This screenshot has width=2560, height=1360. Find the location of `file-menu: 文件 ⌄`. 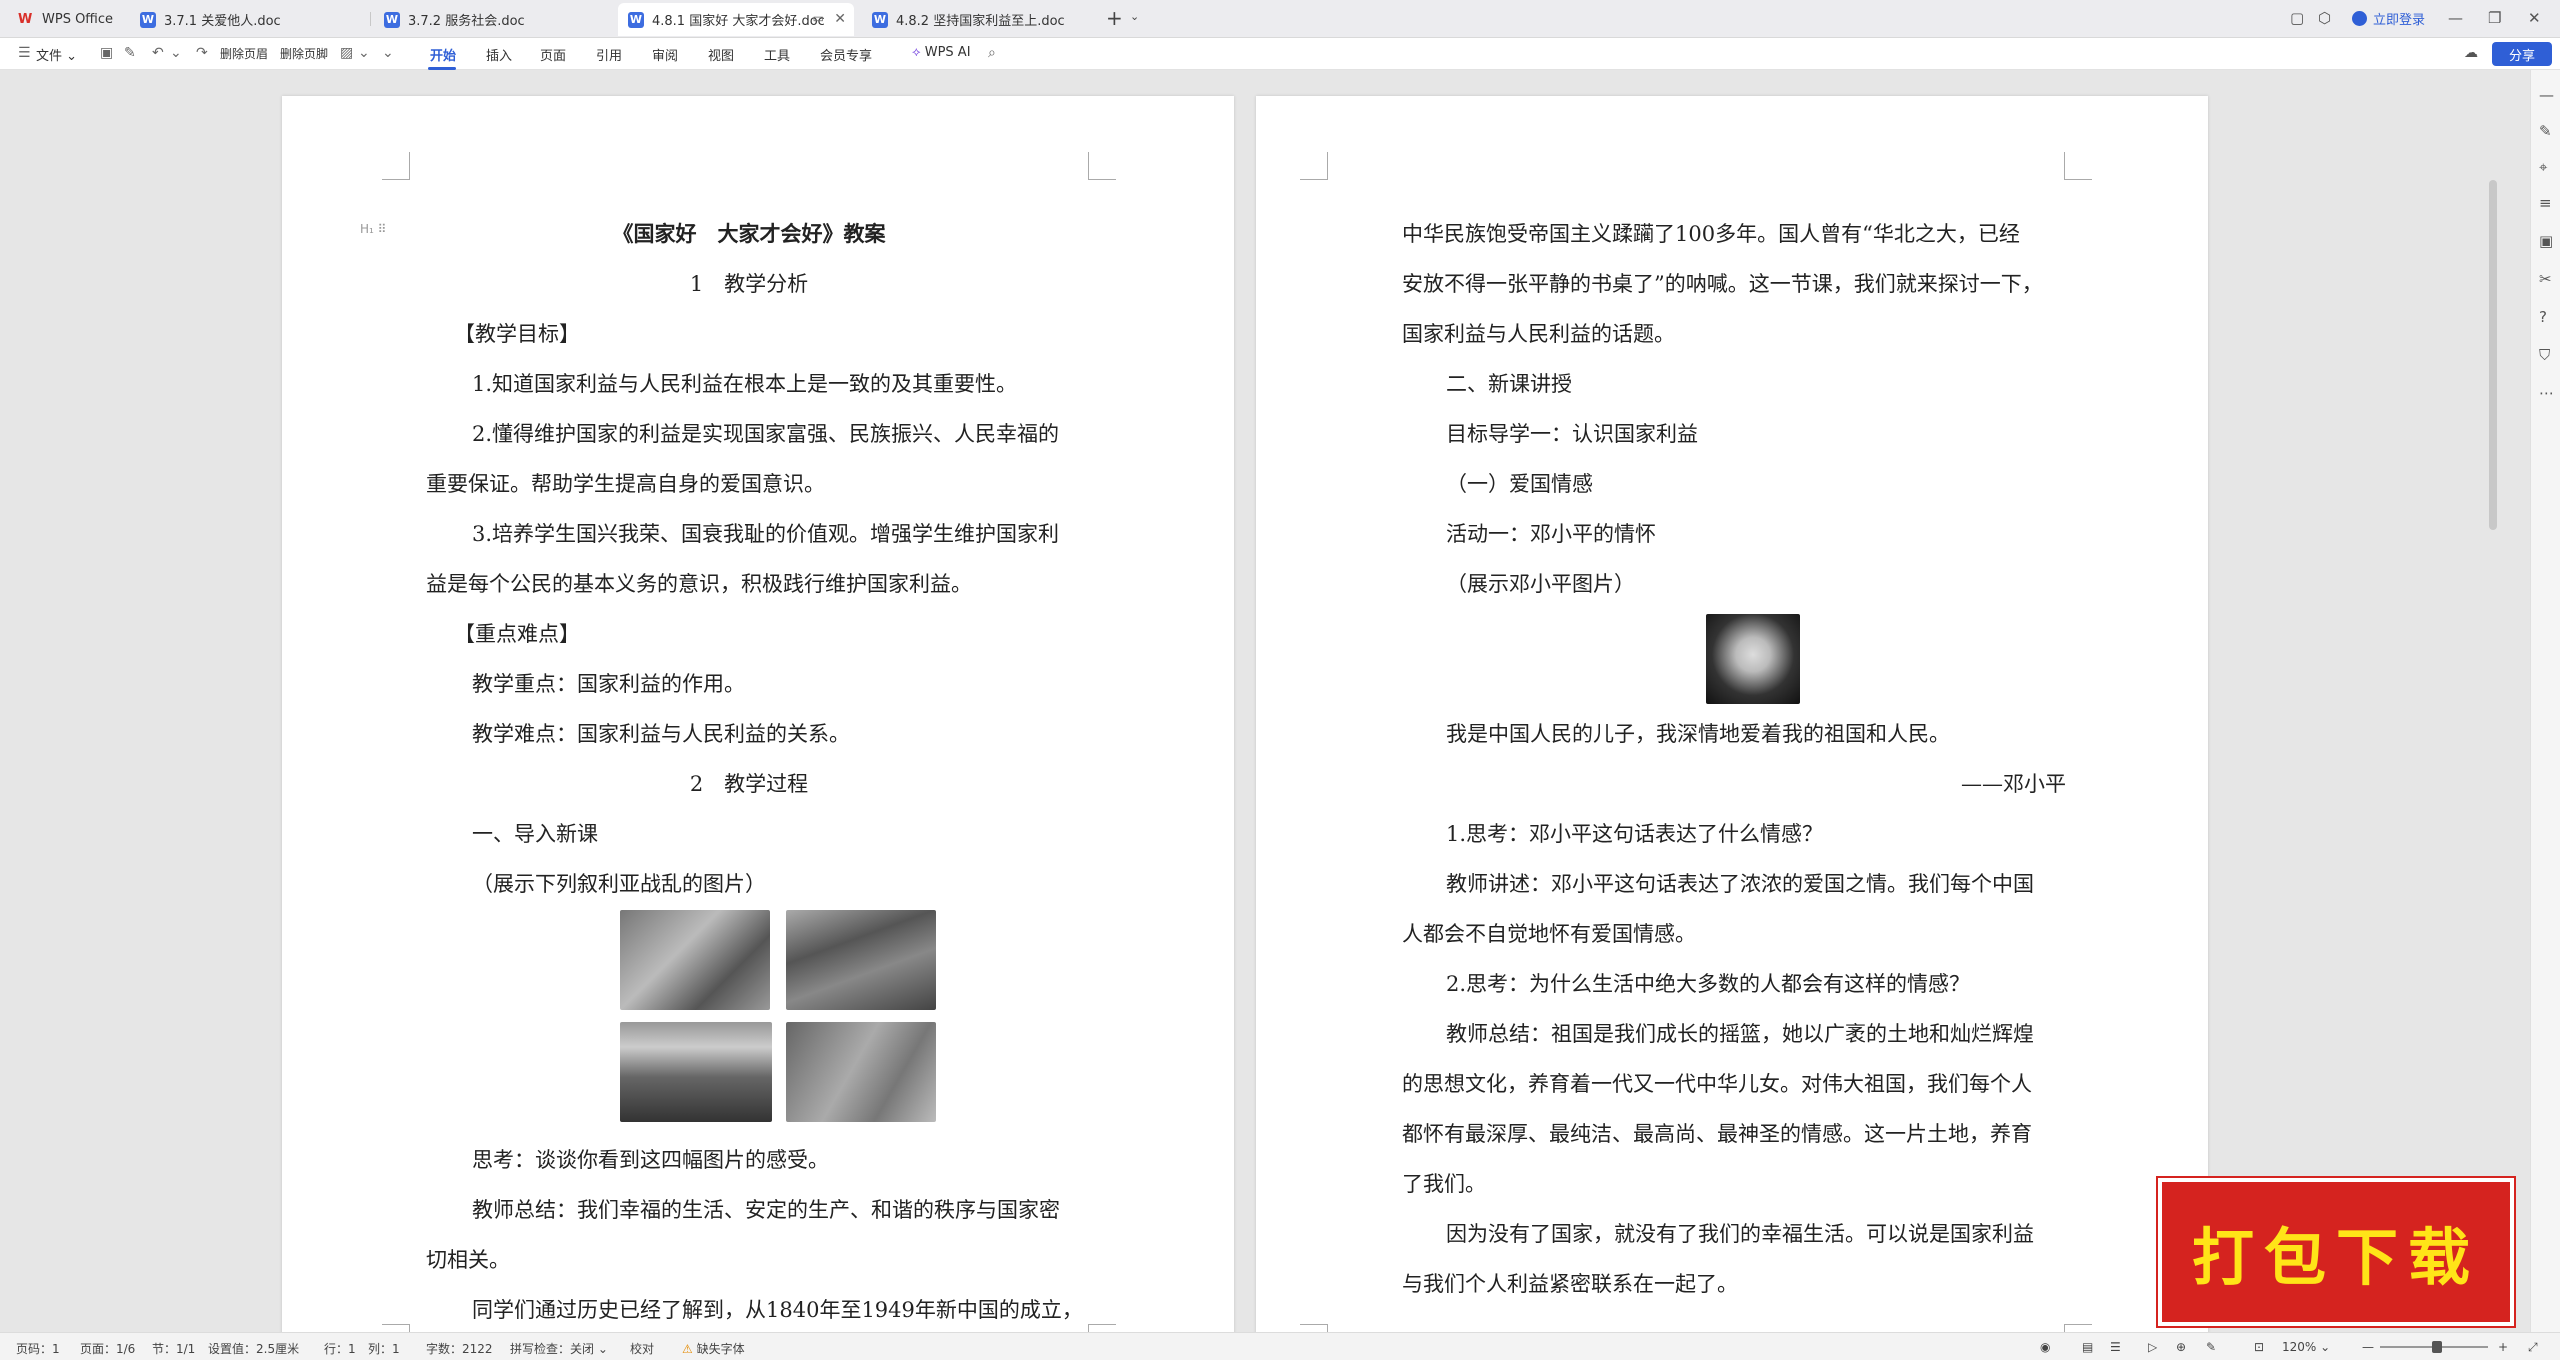

file-menu: 文件 ⌄ is located at coordinates (56, 54).